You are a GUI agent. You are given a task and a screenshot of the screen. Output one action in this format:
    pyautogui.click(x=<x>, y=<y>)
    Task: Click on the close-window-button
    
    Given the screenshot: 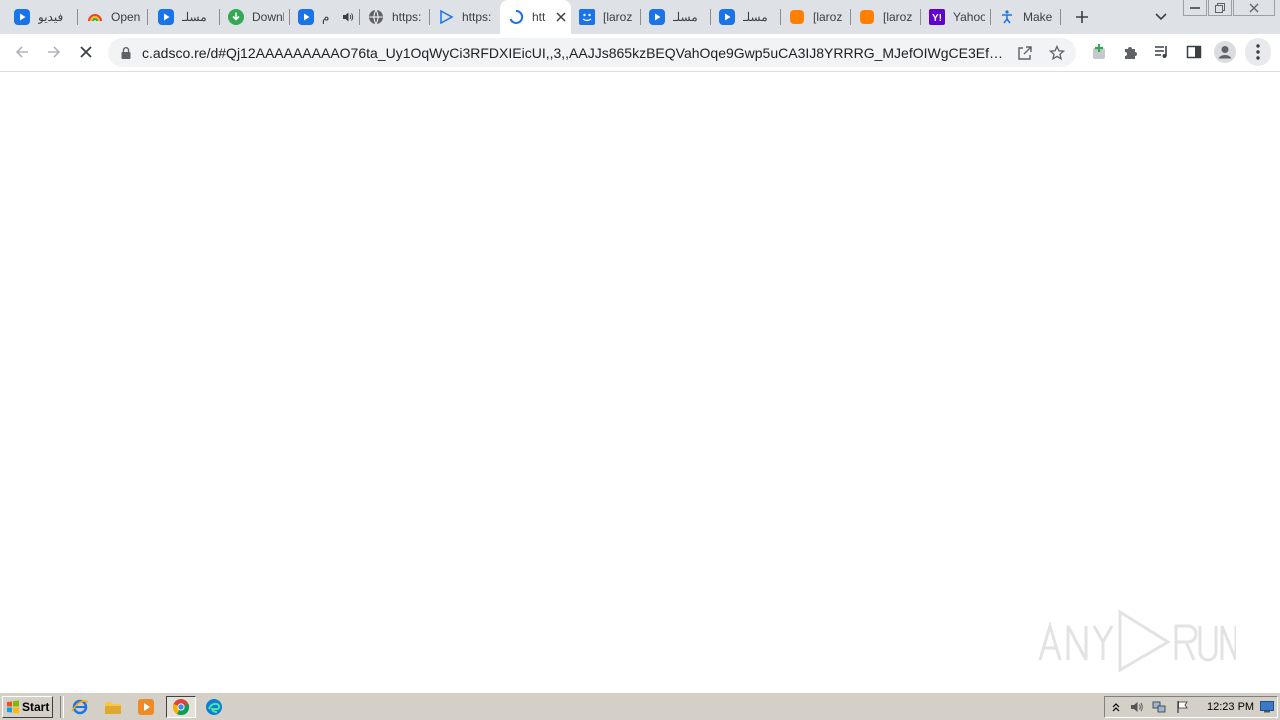 What is the action you would take?
    pyautogui.click(x=1254, y=8)
    